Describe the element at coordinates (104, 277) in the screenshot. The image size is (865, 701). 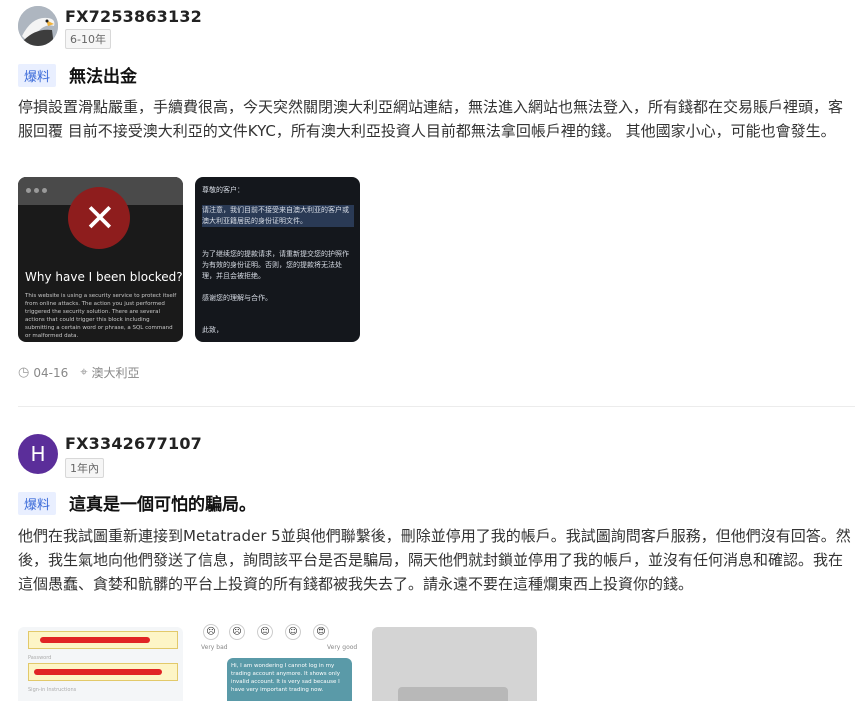
I see `blocked-heading: Why have I been blocked?` at that location.